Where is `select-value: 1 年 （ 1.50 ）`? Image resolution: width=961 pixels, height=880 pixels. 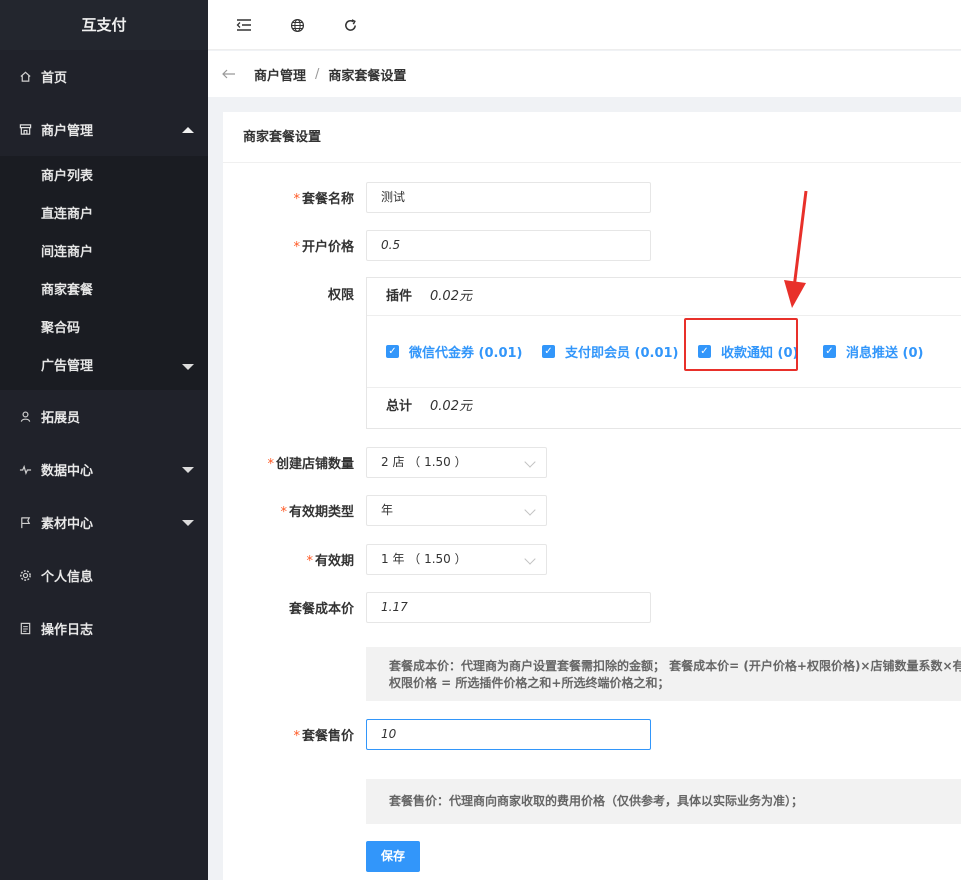 select-value: 1 年 （ 1.50 ） is located at coordinates (424, 559).